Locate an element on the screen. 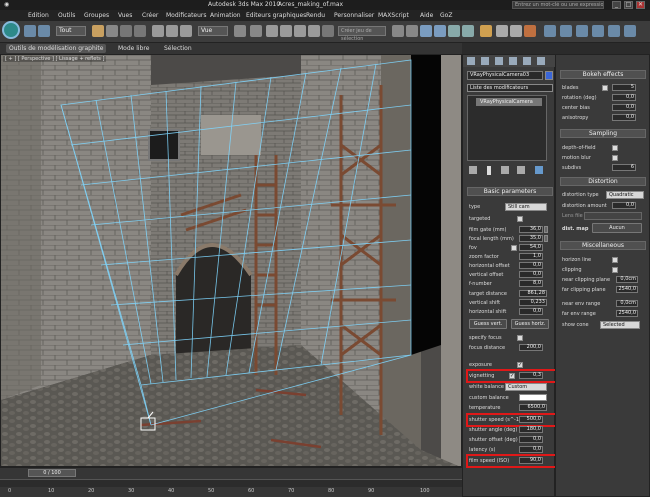 This screenshot has width=650, height=497. track-bar is located at coordinates (231, 483).